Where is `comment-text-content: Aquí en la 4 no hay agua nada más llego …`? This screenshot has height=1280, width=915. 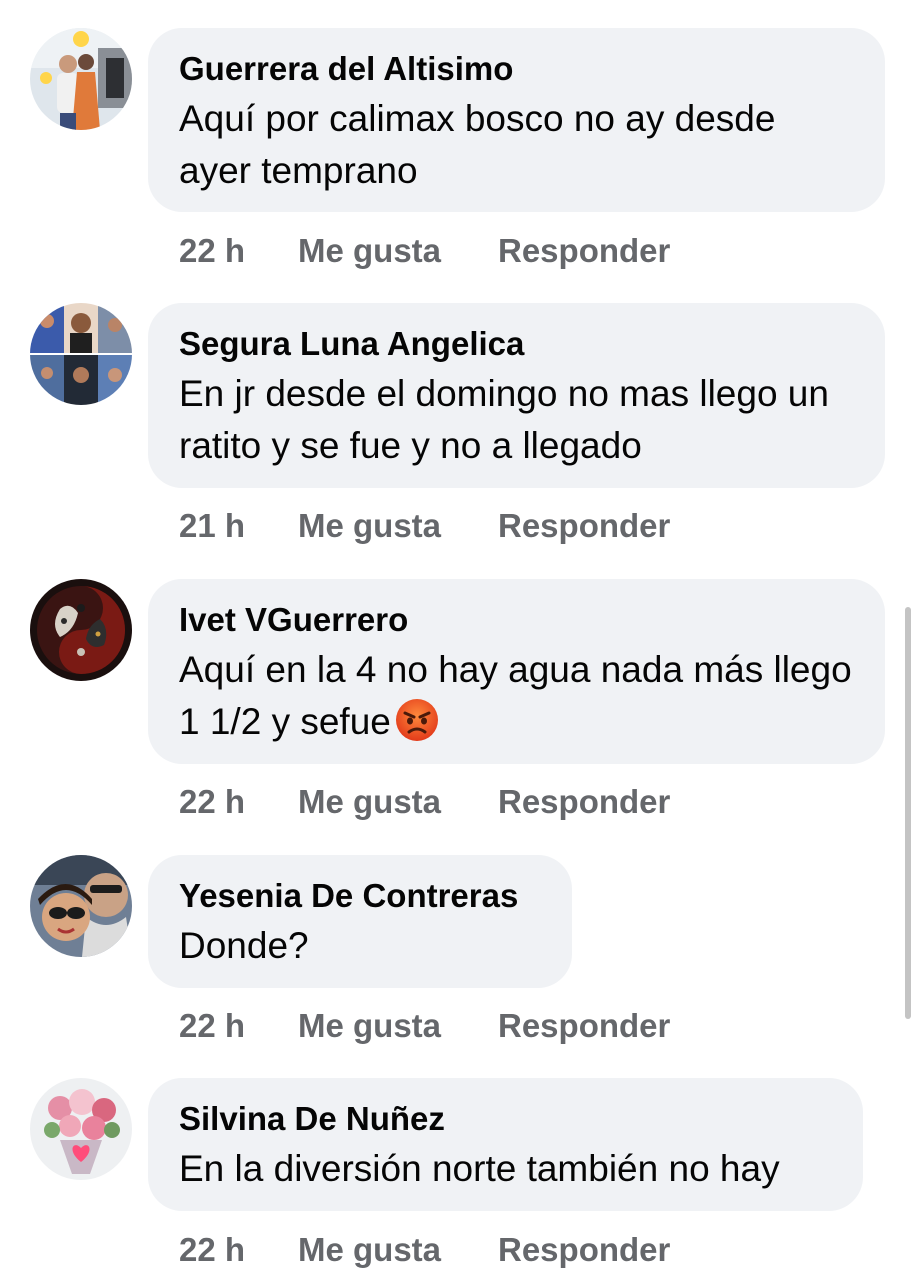 comment-text-content: Aquí en la 4 no hay agua nada más llego … is located at coordinates (515, 695).